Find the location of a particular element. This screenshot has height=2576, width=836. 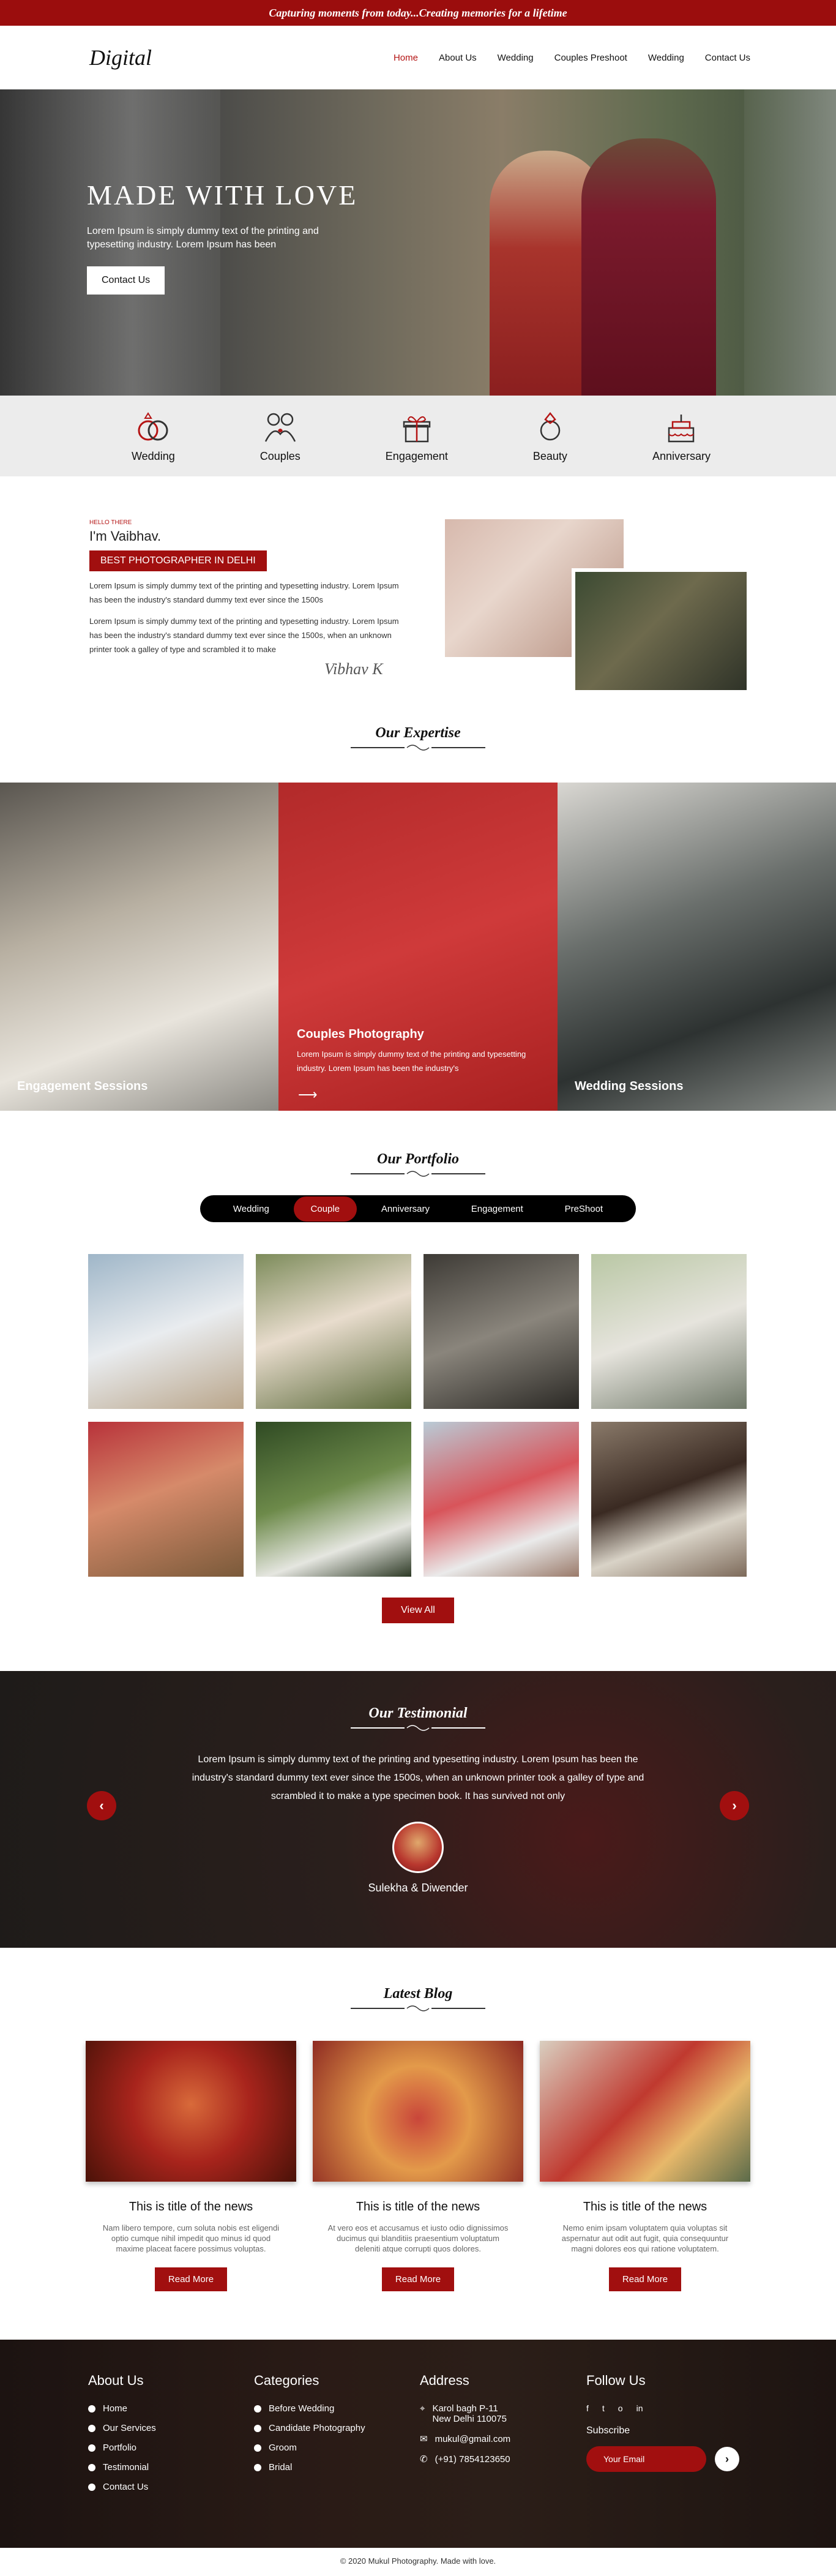

footer-link-groom: Groom is located at coordinates (309, 2448).